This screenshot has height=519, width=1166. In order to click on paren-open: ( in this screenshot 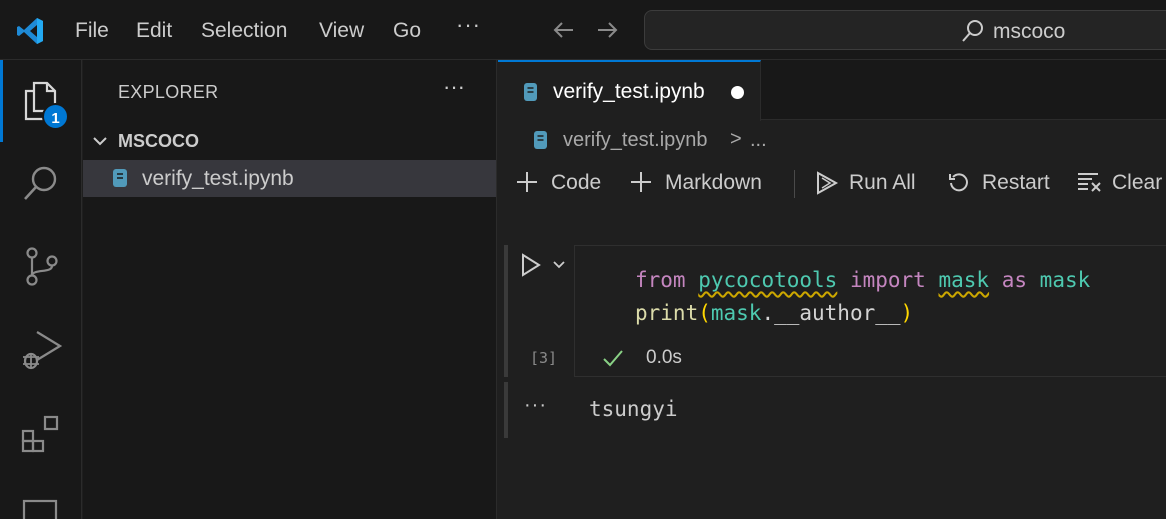, I will do `click(704, 313)`.